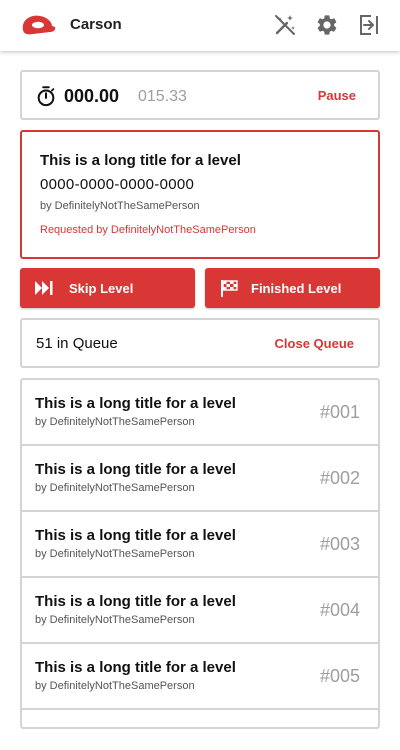 This screenshot has height=750, width=400. What do you see at coordinates (120, 206) in the screenshot?
I see `current-level-author: by DefinitelyNotTheSamePerson` at bounding box center [120, 206].